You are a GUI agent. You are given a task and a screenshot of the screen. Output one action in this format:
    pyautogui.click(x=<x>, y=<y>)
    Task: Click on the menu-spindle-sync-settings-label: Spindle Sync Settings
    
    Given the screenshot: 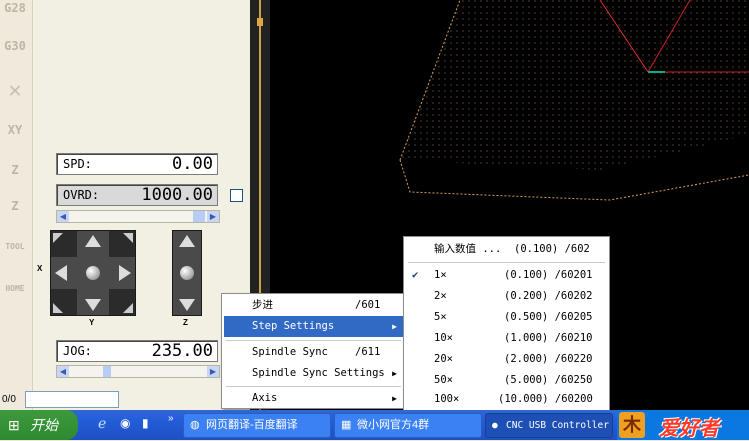 What is the action you would take?
    pyautogui.click(x=318, y=373)
    